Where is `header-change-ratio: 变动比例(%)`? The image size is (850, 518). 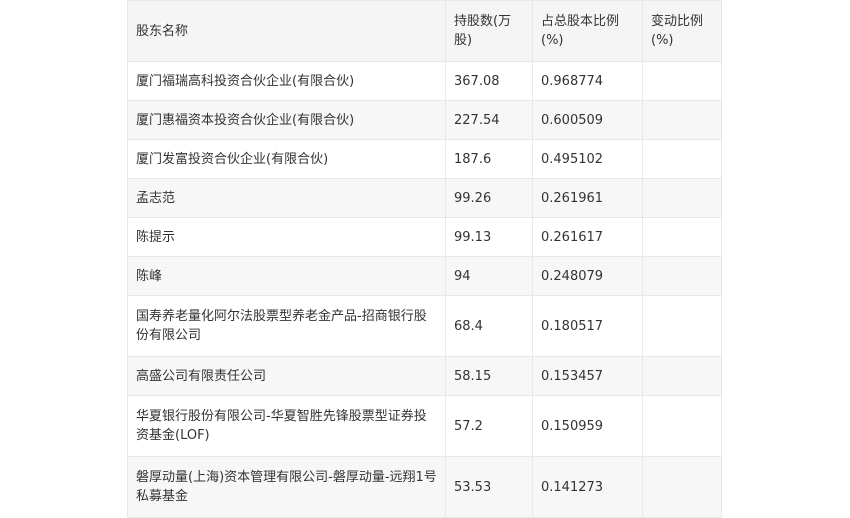
header-change-ratio: 变动比例(%) is located at coordinates (682, 31).